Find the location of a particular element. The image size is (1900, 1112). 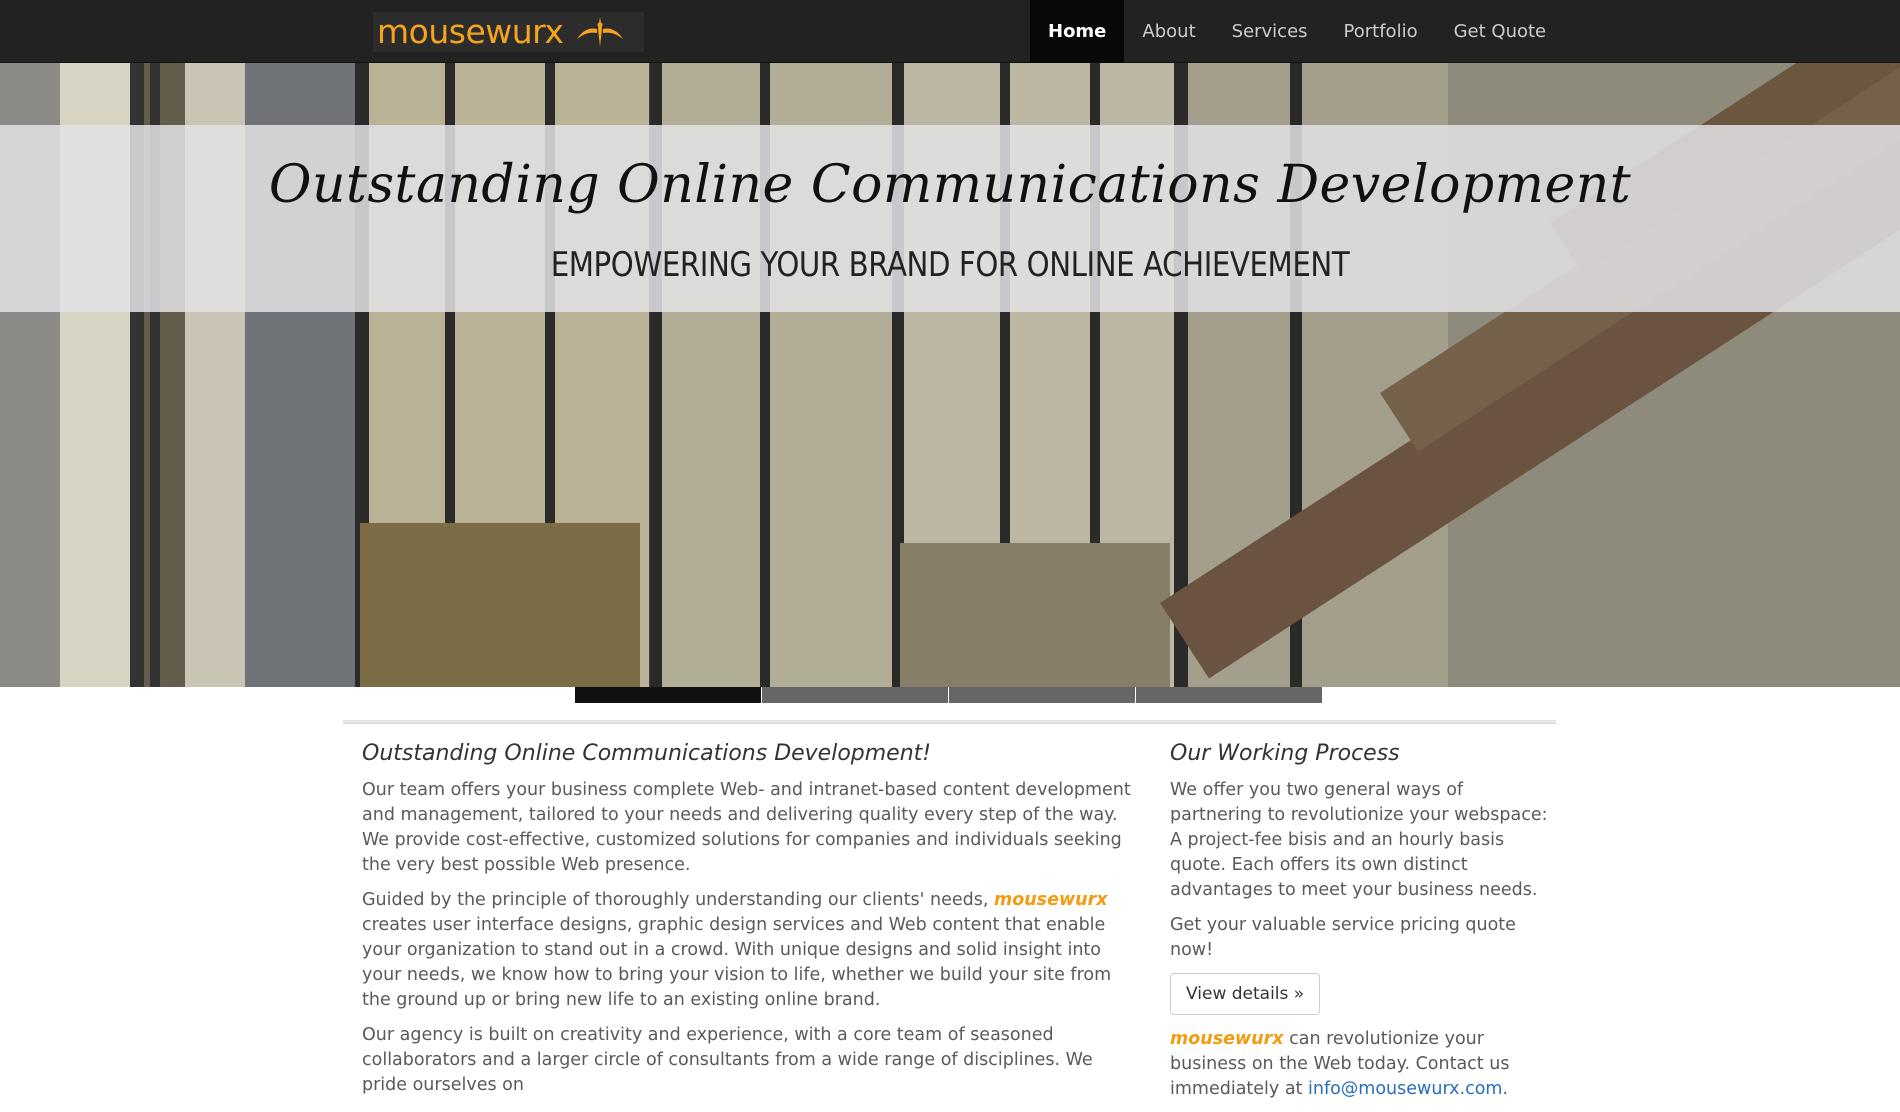

logo: mousewurx is located at coordinates (508, 32).